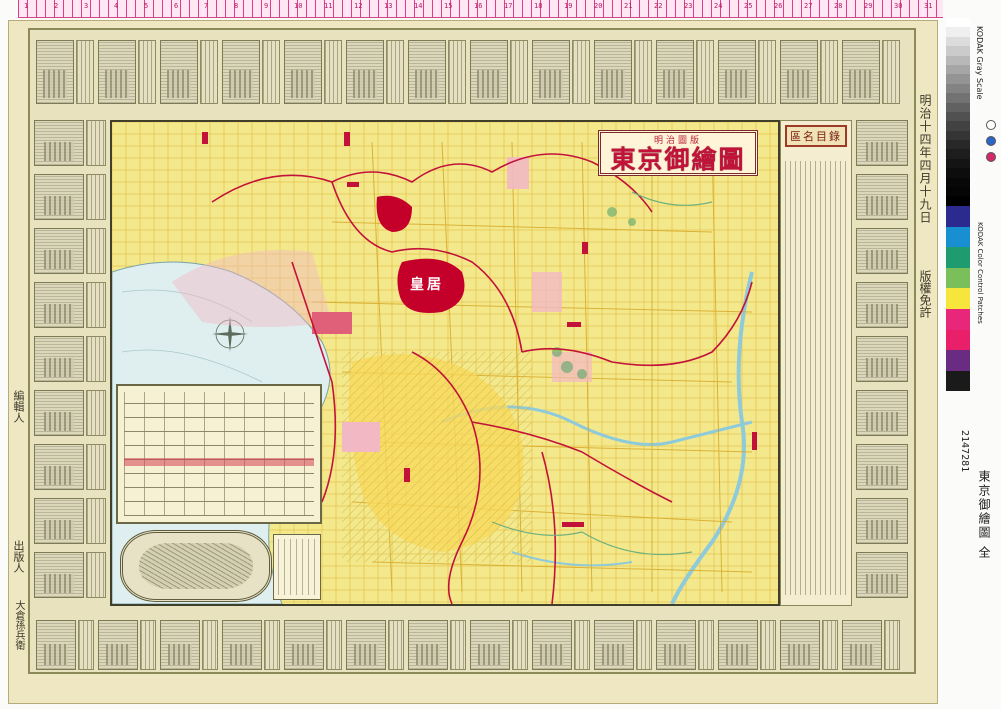 This screenshot has width=1001, height=709. What do you see at coordinates (991, 144) in the screenshot?
I see `calibration-dots` at bounding box center [991, 144].